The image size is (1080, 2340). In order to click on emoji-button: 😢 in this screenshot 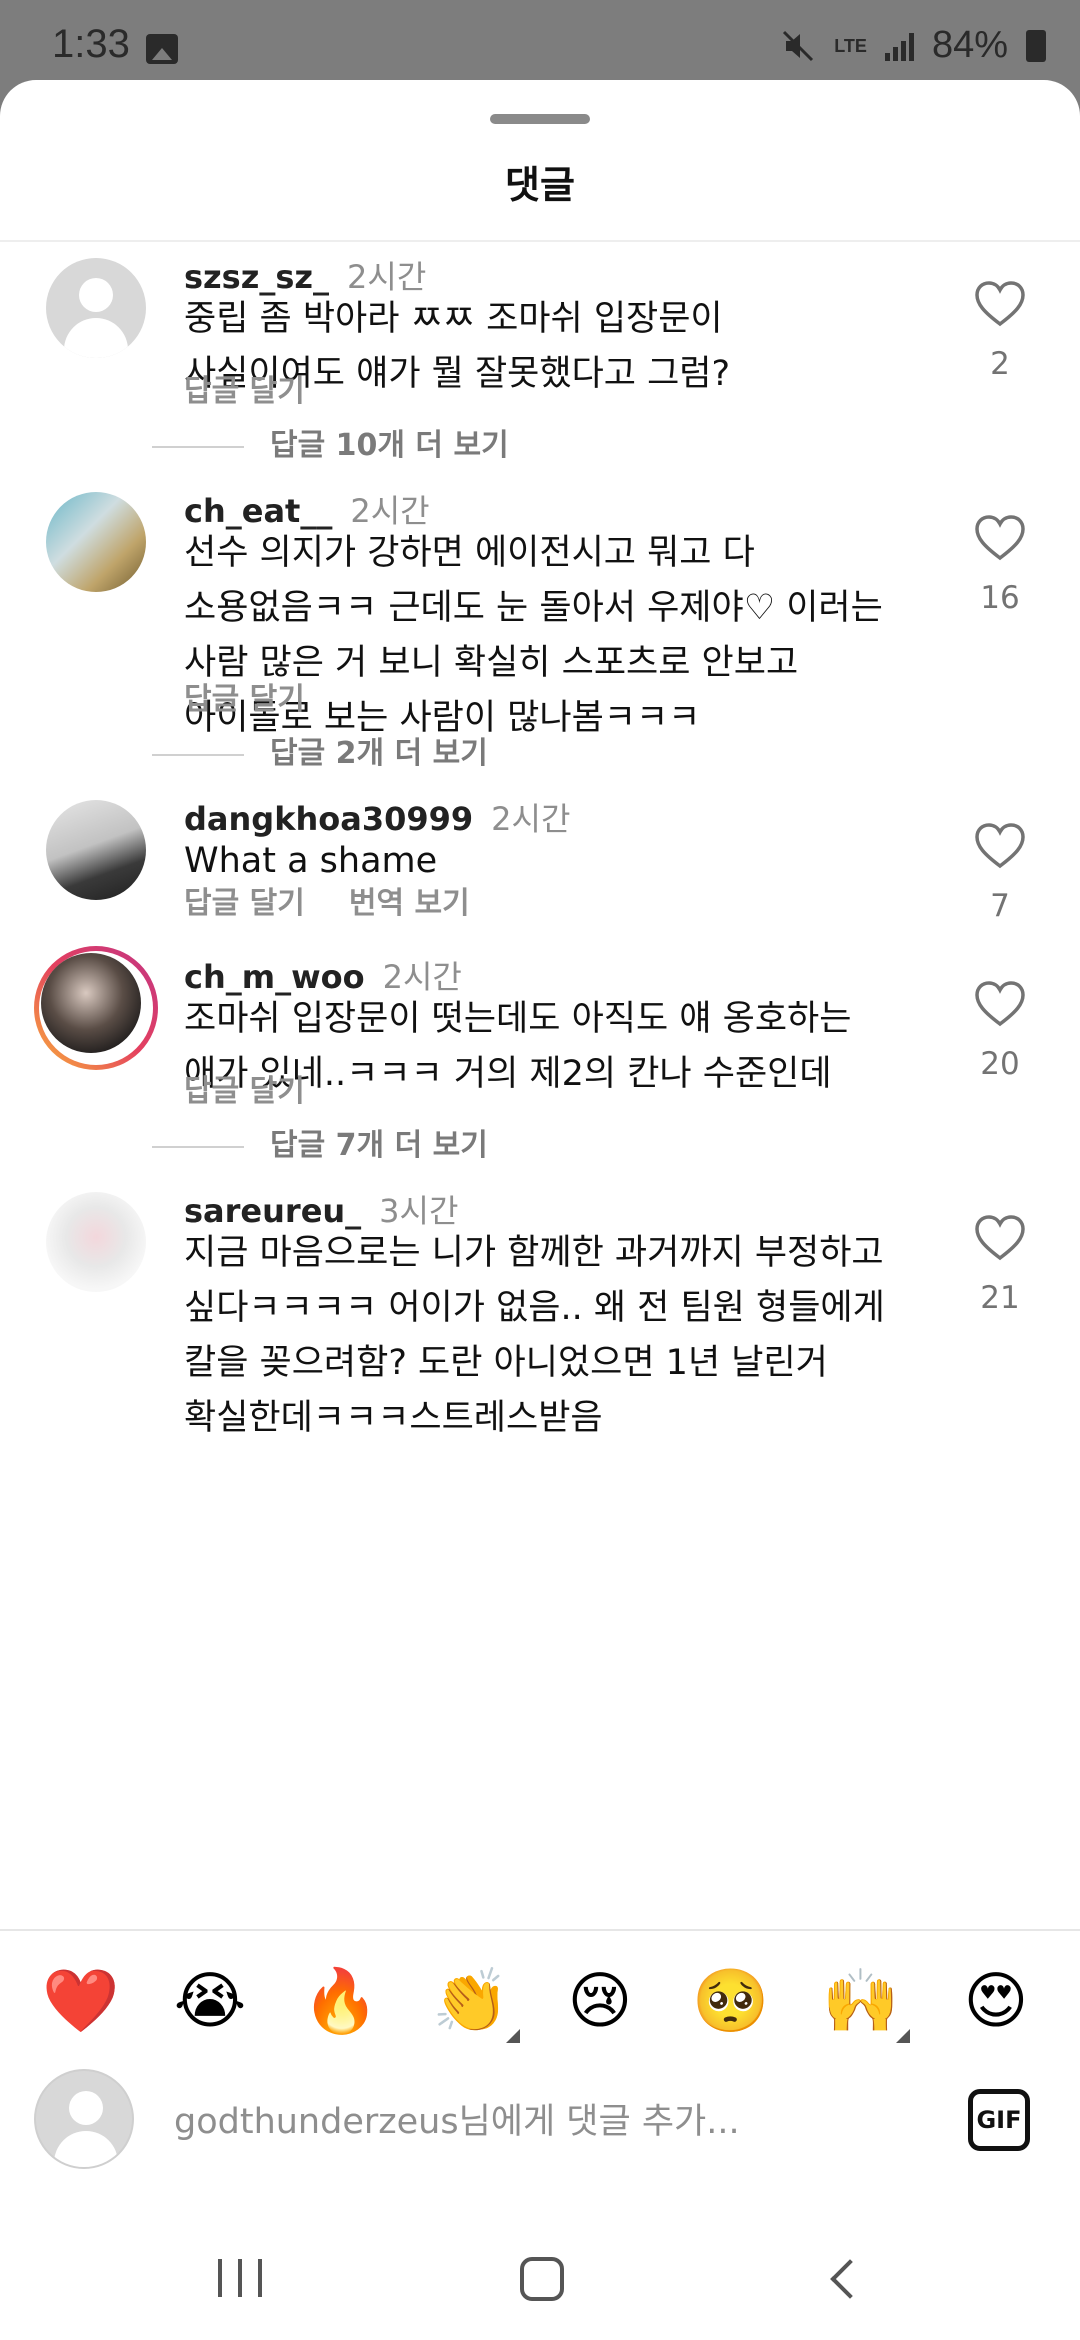, I will do `click(600, 2001)`.